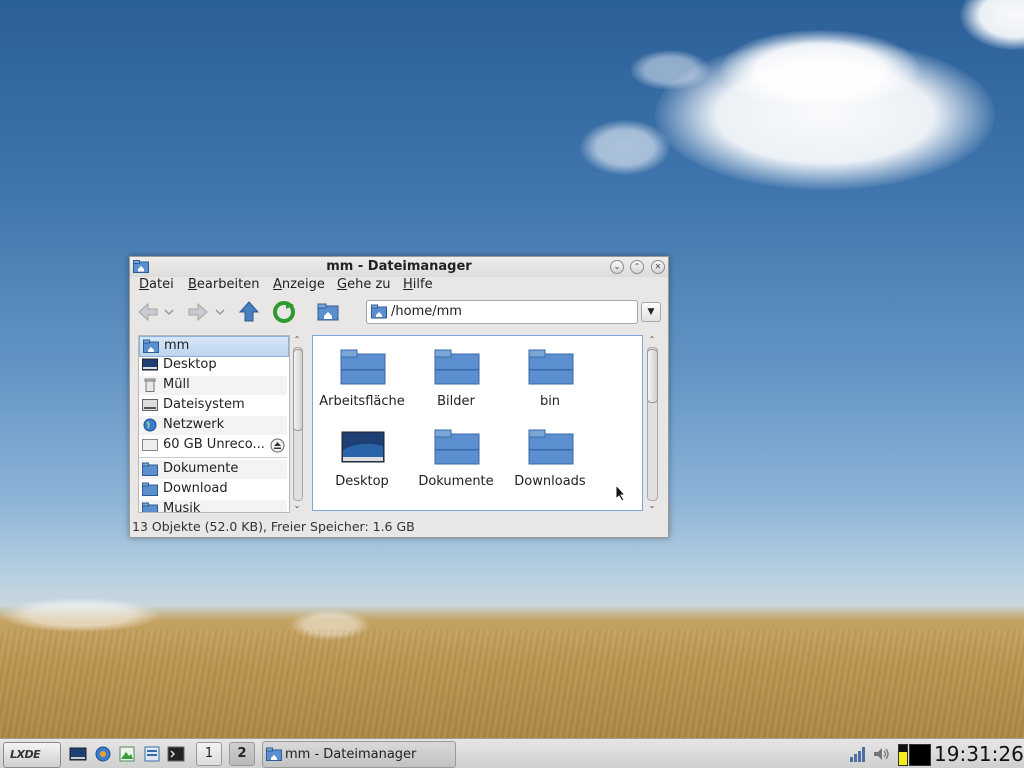 This screenshot has width=1024, height=768. What do you see at coordinates (249, 312) in the screenshot?
I see `up-arrow-icon` at bounding box center [249, 312].